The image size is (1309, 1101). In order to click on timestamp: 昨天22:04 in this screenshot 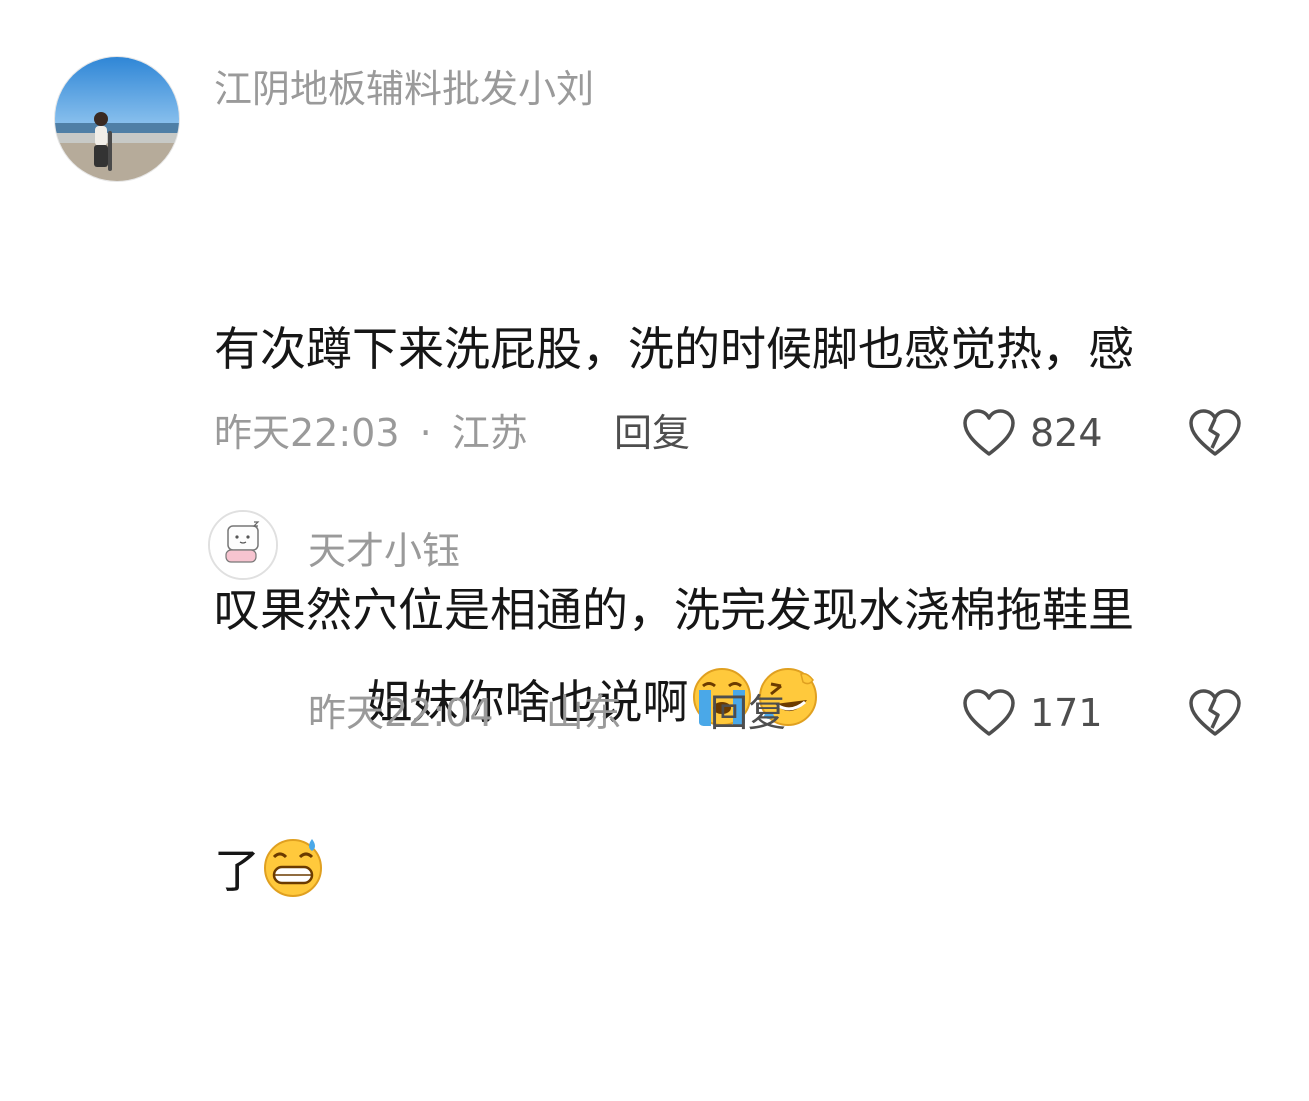, I will do `click(401, 713)`.